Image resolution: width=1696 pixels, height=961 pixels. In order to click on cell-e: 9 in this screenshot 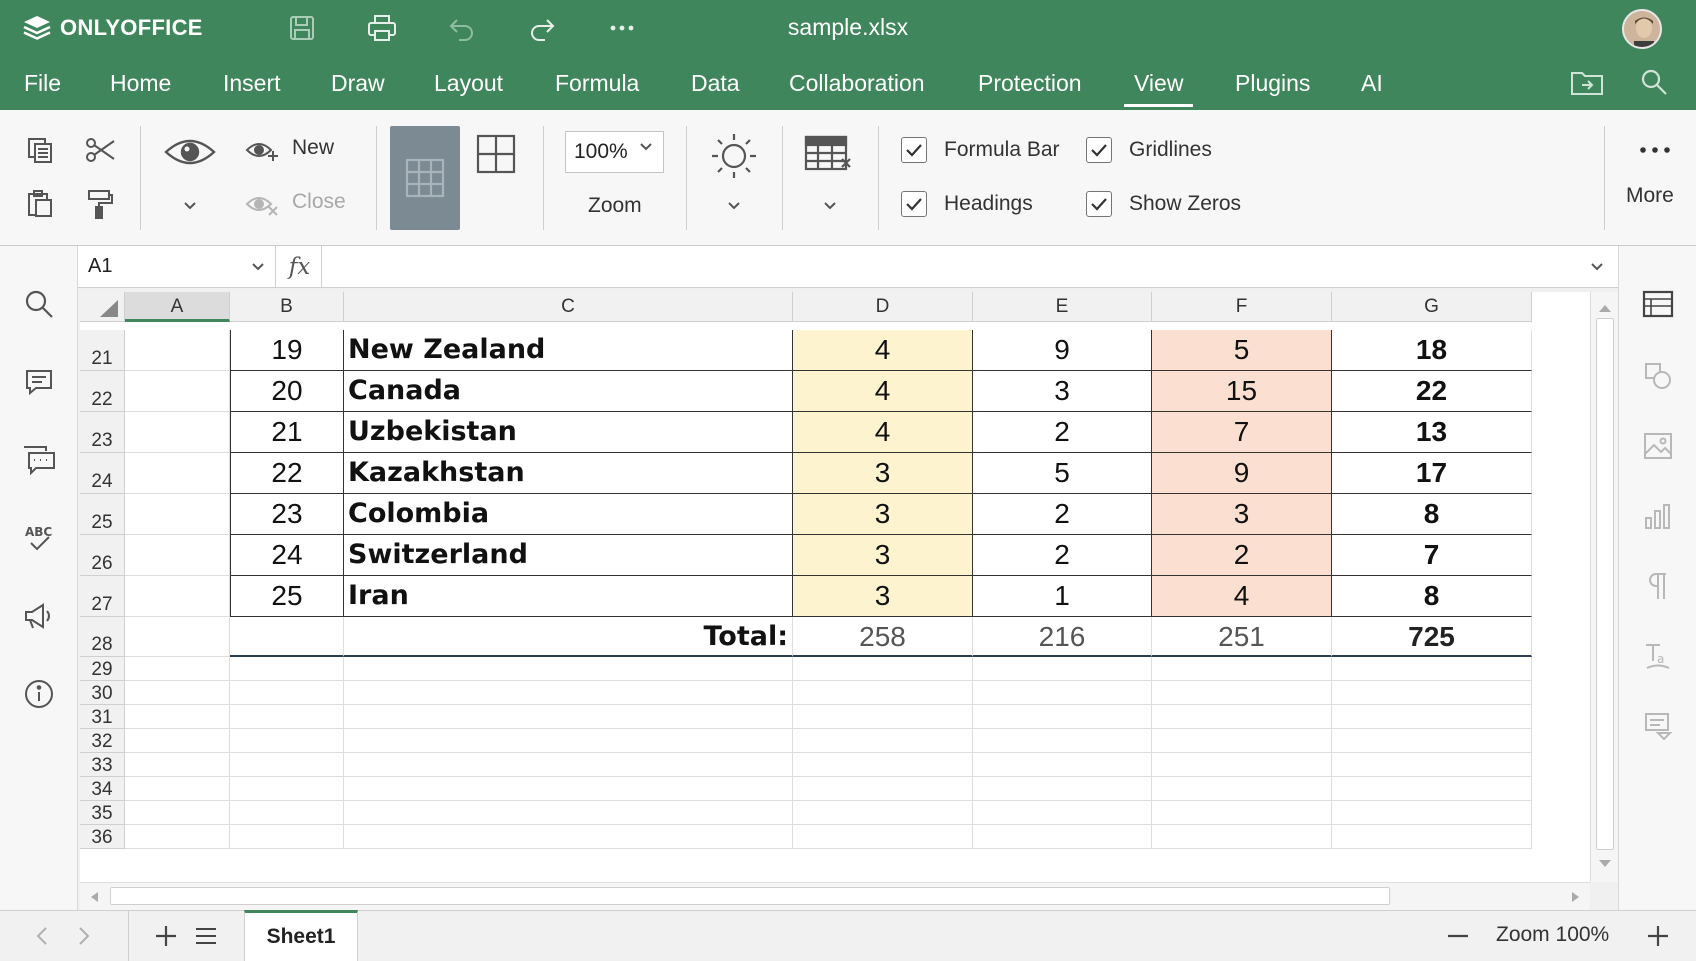, I will do `click(1062, 350)`.